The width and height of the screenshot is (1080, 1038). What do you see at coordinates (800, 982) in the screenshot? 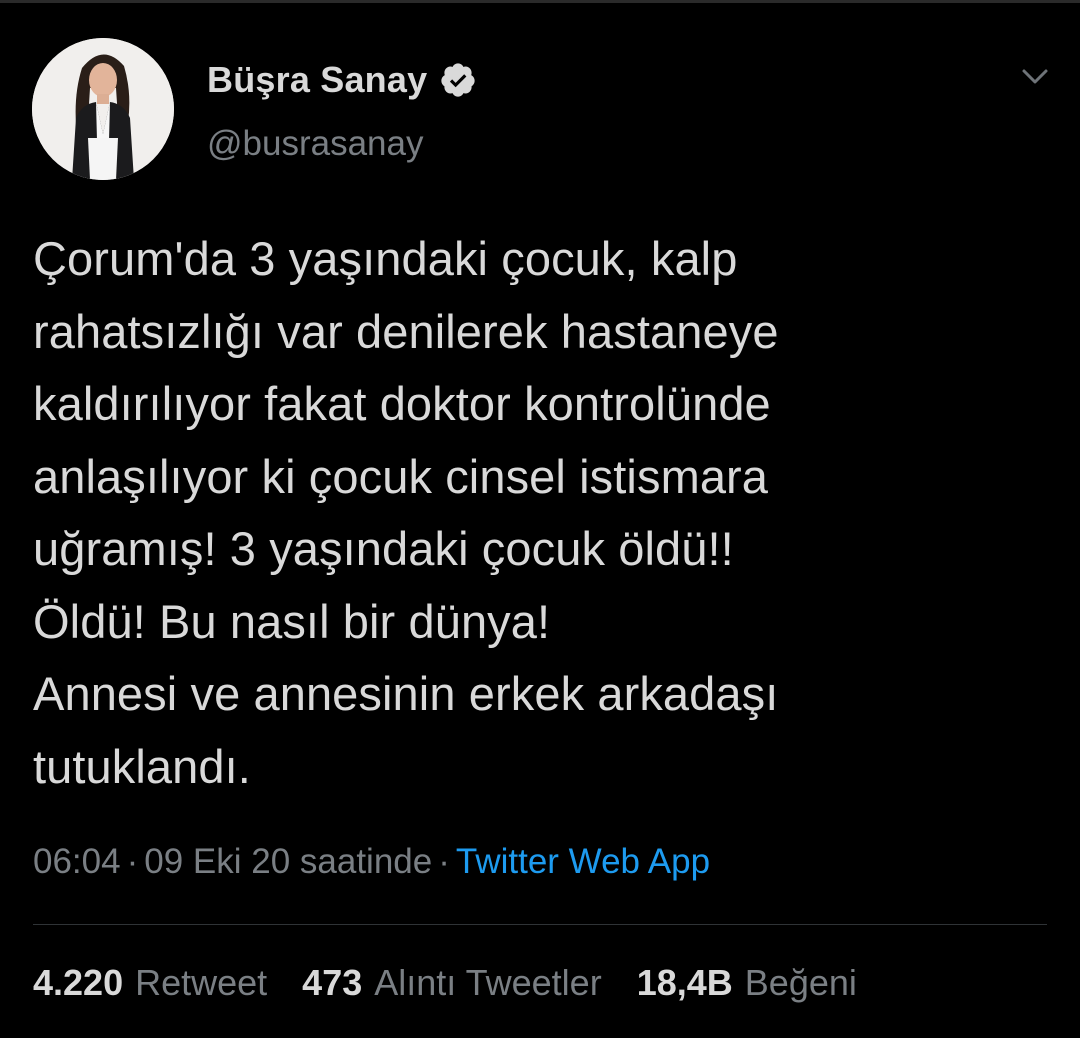
I see `like-label: Beğeni` at bounding box center [800, 982].